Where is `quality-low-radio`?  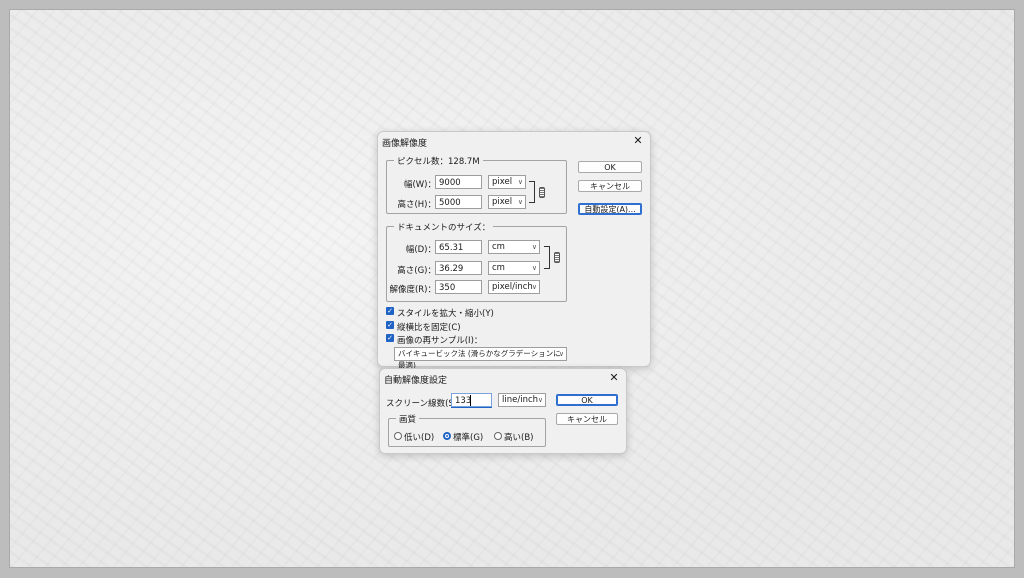 quality-low-radio is located at coordinates (398, 436).